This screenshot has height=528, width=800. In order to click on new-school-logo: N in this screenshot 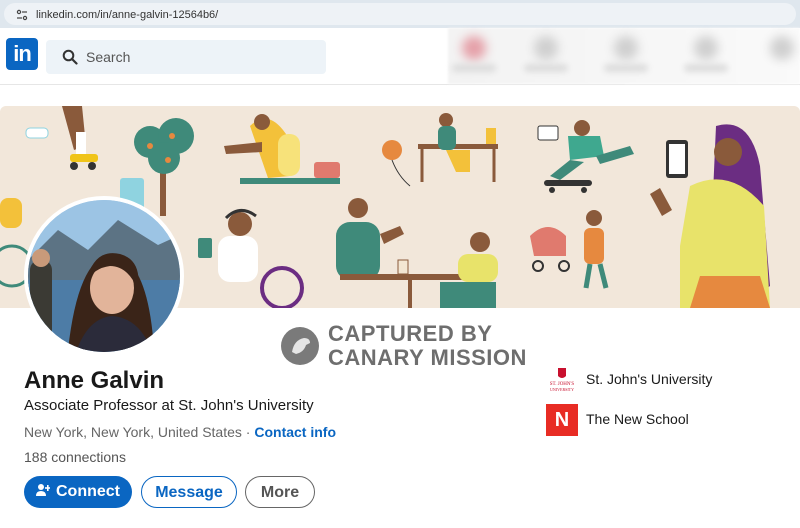, I will do `click(562, 420)`.